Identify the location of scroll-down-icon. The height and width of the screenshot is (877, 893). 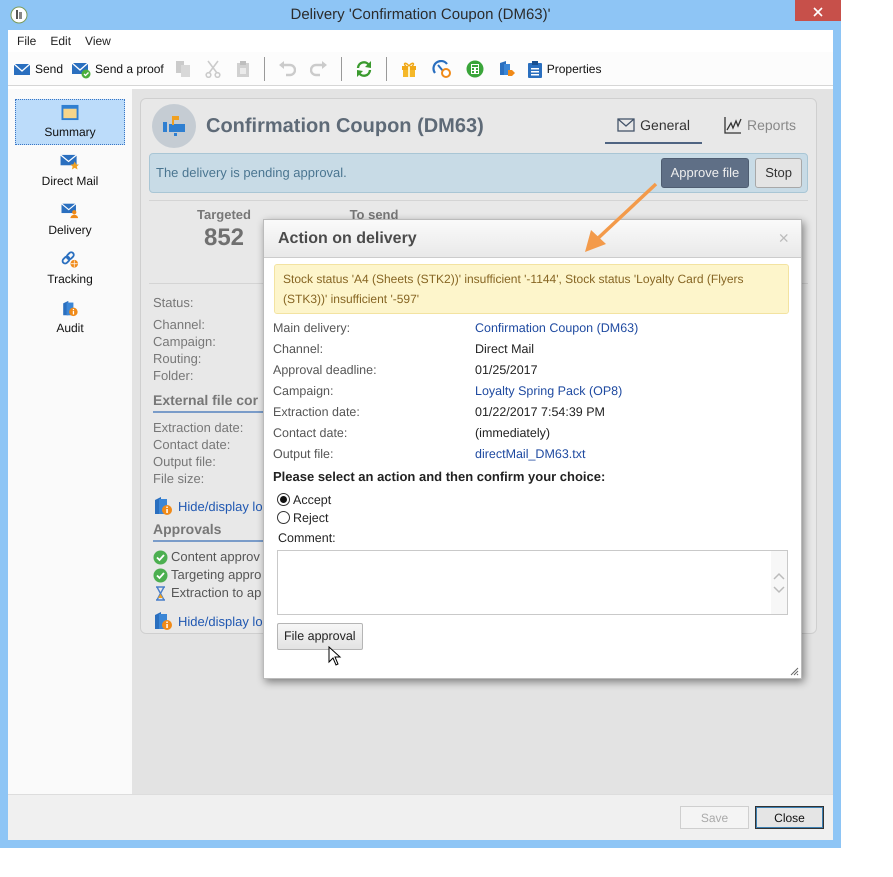
(779, 590).